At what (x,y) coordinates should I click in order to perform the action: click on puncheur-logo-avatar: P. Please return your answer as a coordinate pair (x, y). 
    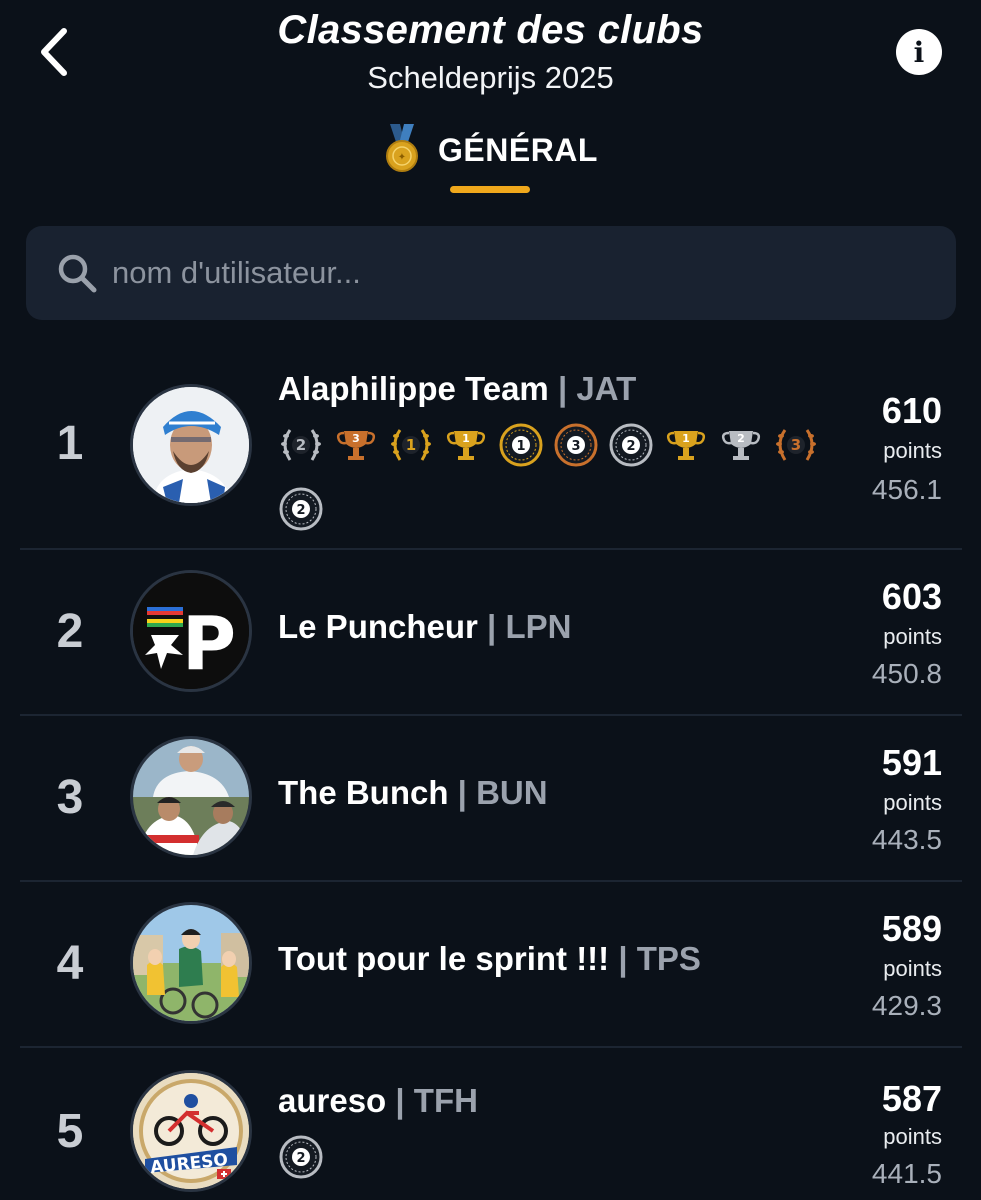
    Looking at the image, I should click on (191, 631).